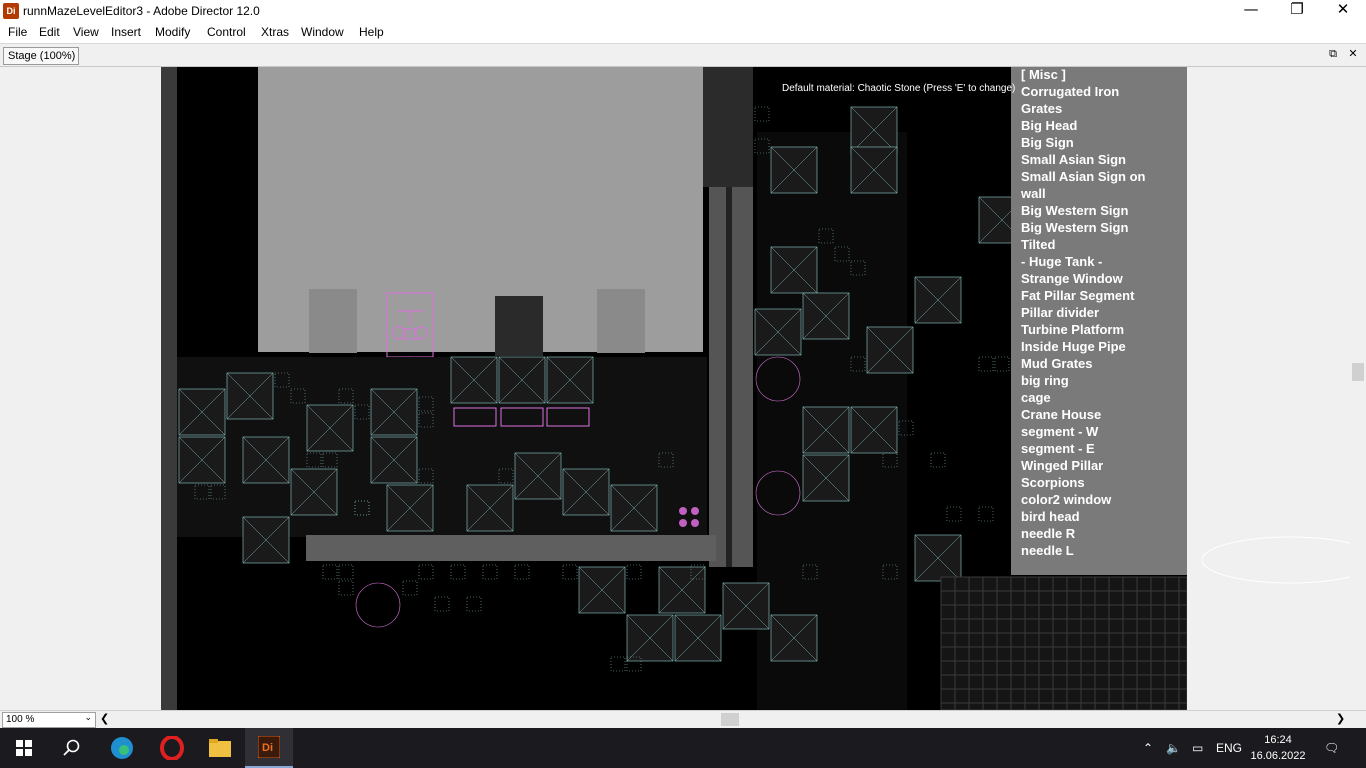  I want to click on shaft-line, so click(729, 377).